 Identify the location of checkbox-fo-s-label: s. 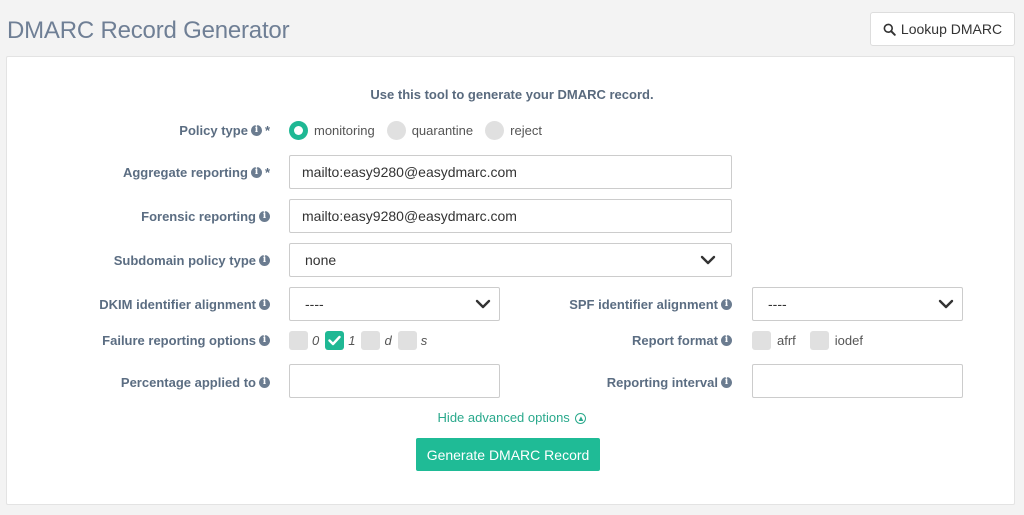
(424, 340).